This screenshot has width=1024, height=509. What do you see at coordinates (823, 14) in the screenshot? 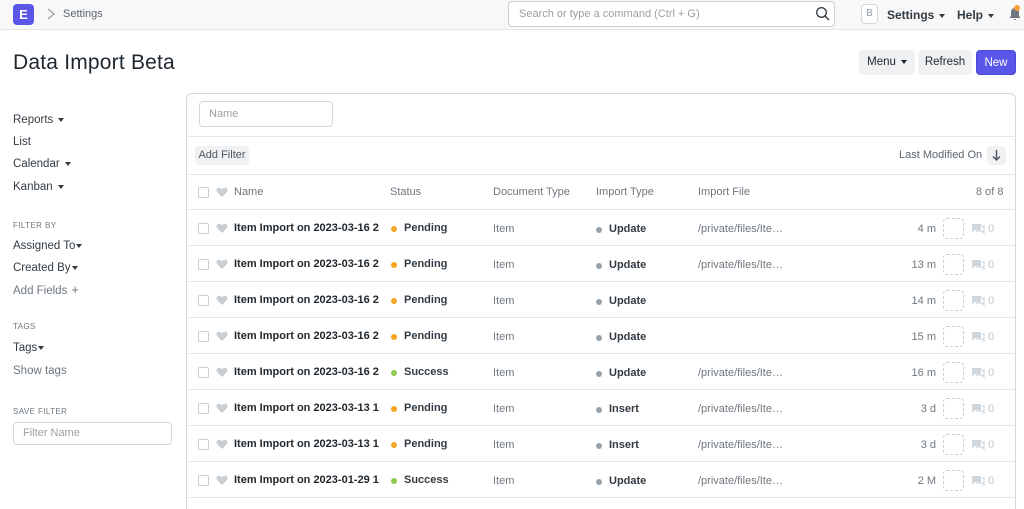
I see `search-icon` at bounding box center [823, 14].